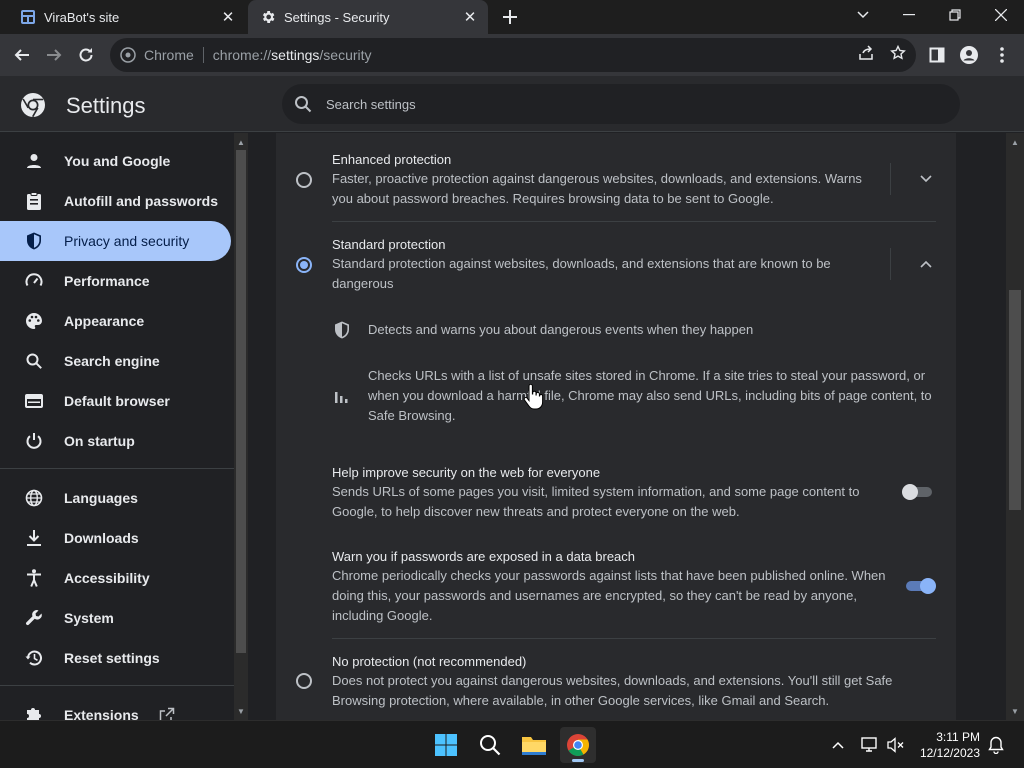  Describe the element at coordinates (304, 180) in the screenshot. I see `enhanced-protection-radio` at that location.